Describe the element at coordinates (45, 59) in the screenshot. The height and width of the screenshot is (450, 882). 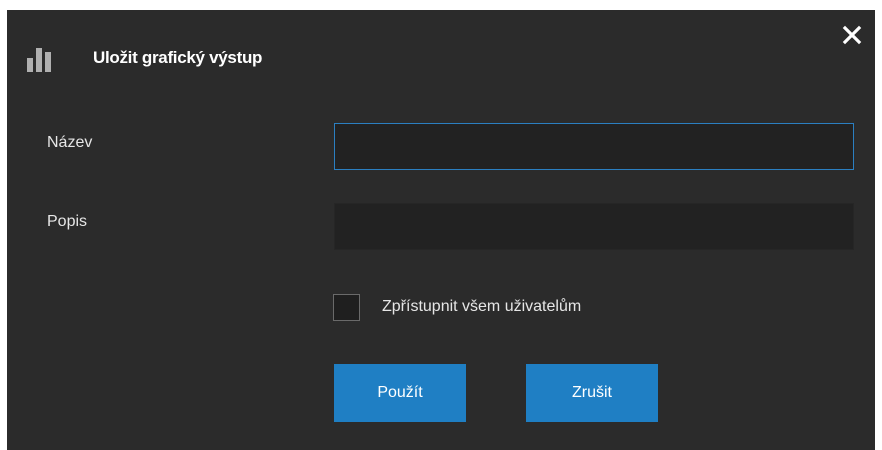
I see `bar-chart-icon` at that location.